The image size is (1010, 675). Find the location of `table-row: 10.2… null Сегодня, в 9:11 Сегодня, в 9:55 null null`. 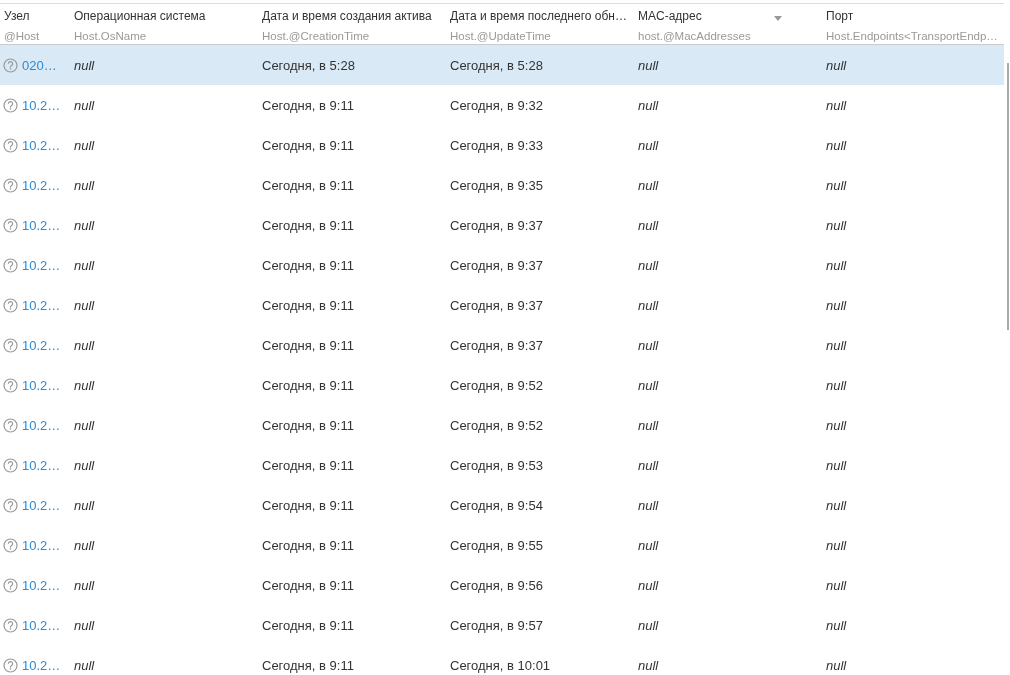

table-row: 10.2… null Сегодня, в 9:11 Сегодня, в 9:55 null null is located at coordinates (502, 545).